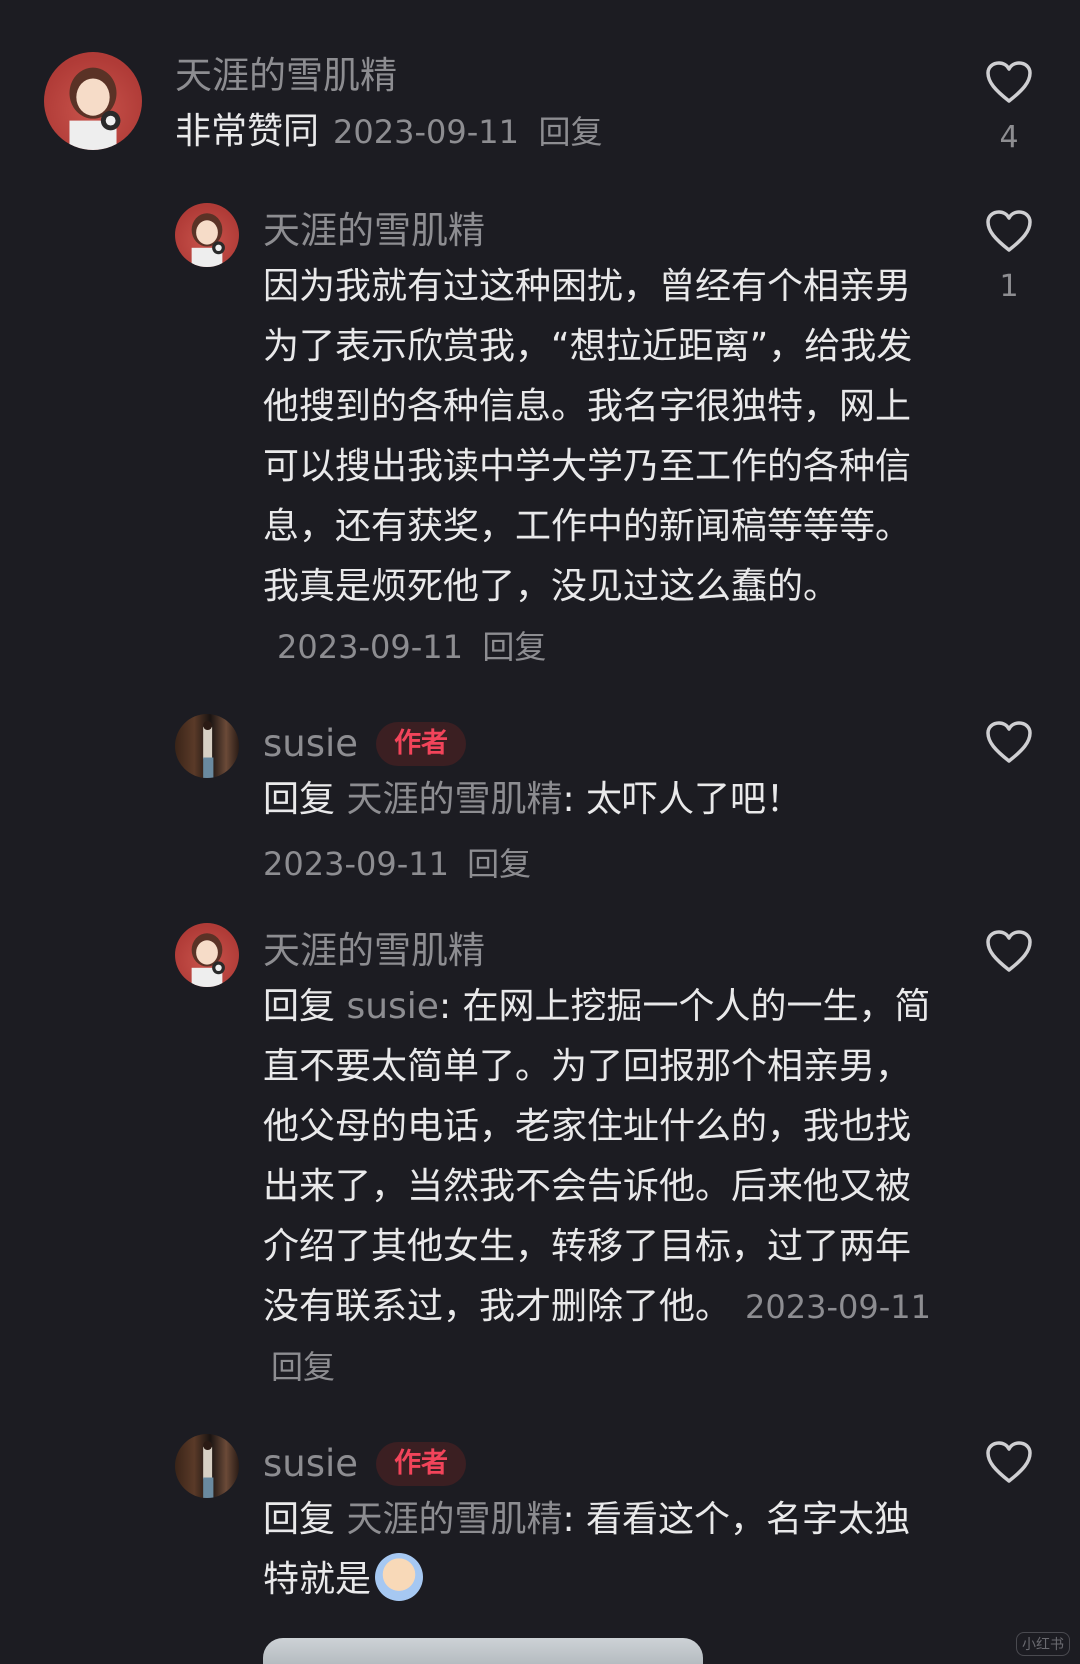  Describe the element at coordinates (598, 1550) in the screenshot. I see `comment-text: 回复 天涯的雪肌精: 看看这个，名字太独特就是` at that location.